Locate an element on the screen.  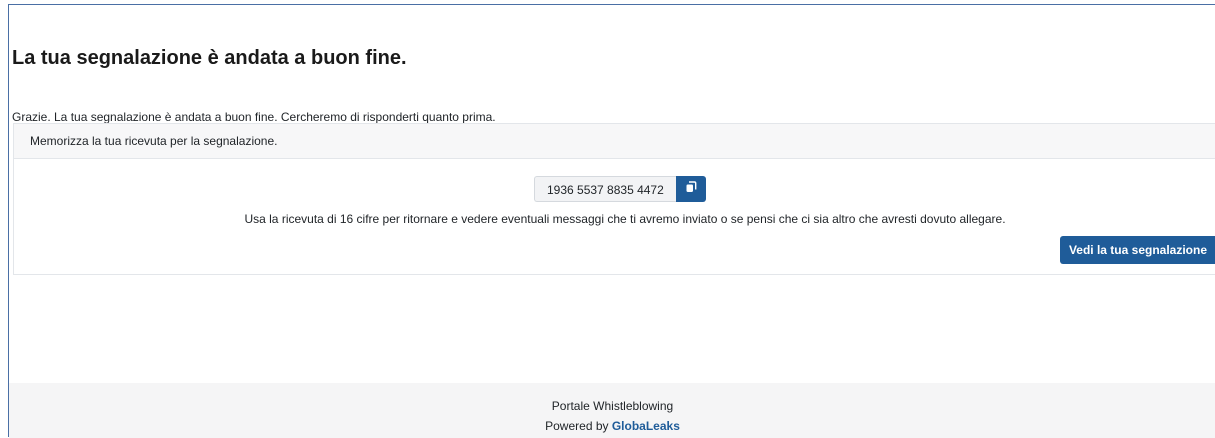
receipt-code: 1936 5537 8835 4472 is located at coordinates (605, 189).